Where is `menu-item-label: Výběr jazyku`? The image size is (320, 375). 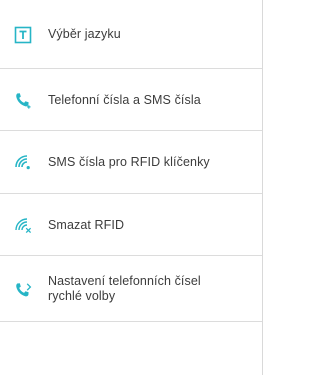 menu-item-label: Výběr jazyku is located at coordinates (84, 34).